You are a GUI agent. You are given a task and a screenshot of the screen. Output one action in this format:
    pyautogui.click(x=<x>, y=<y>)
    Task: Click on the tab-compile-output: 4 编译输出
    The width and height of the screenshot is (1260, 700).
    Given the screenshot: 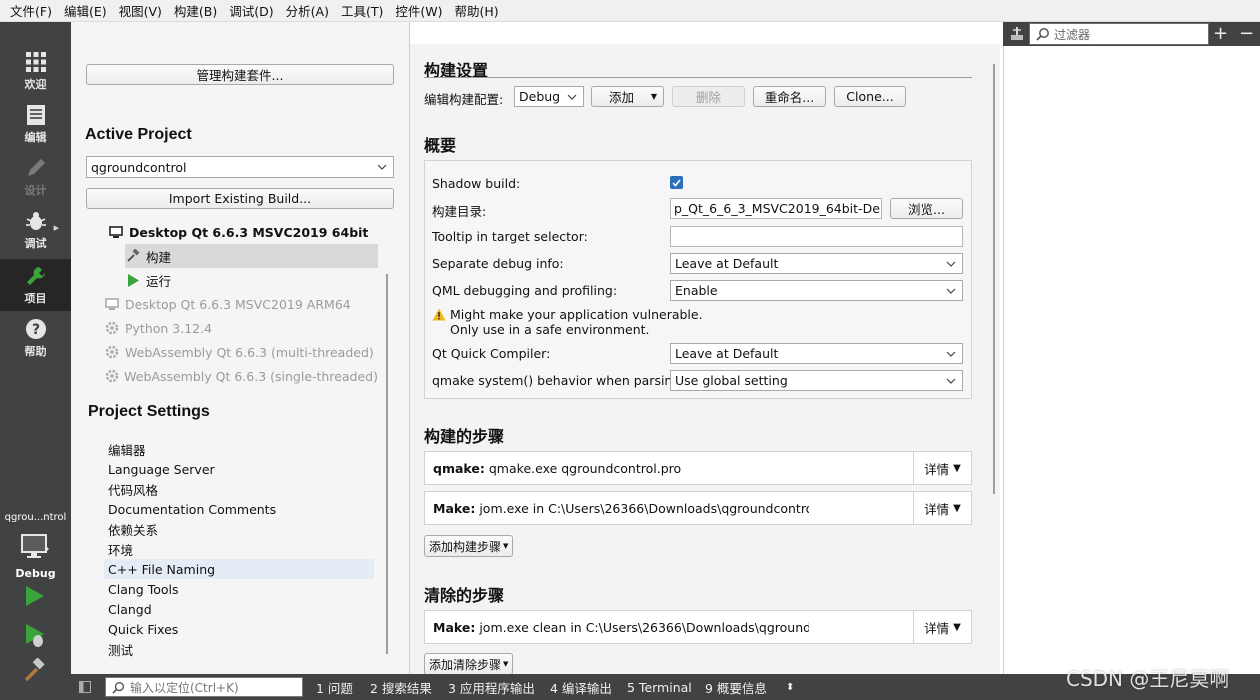 What is the action you would take?
    pyautogui.click(x=581, y=687)
    